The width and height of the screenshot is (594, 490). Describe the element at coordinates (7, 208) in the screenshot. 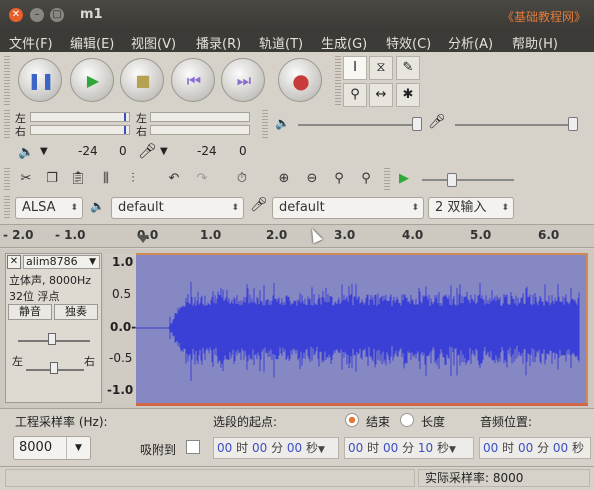

I see `device-grip` at that location.